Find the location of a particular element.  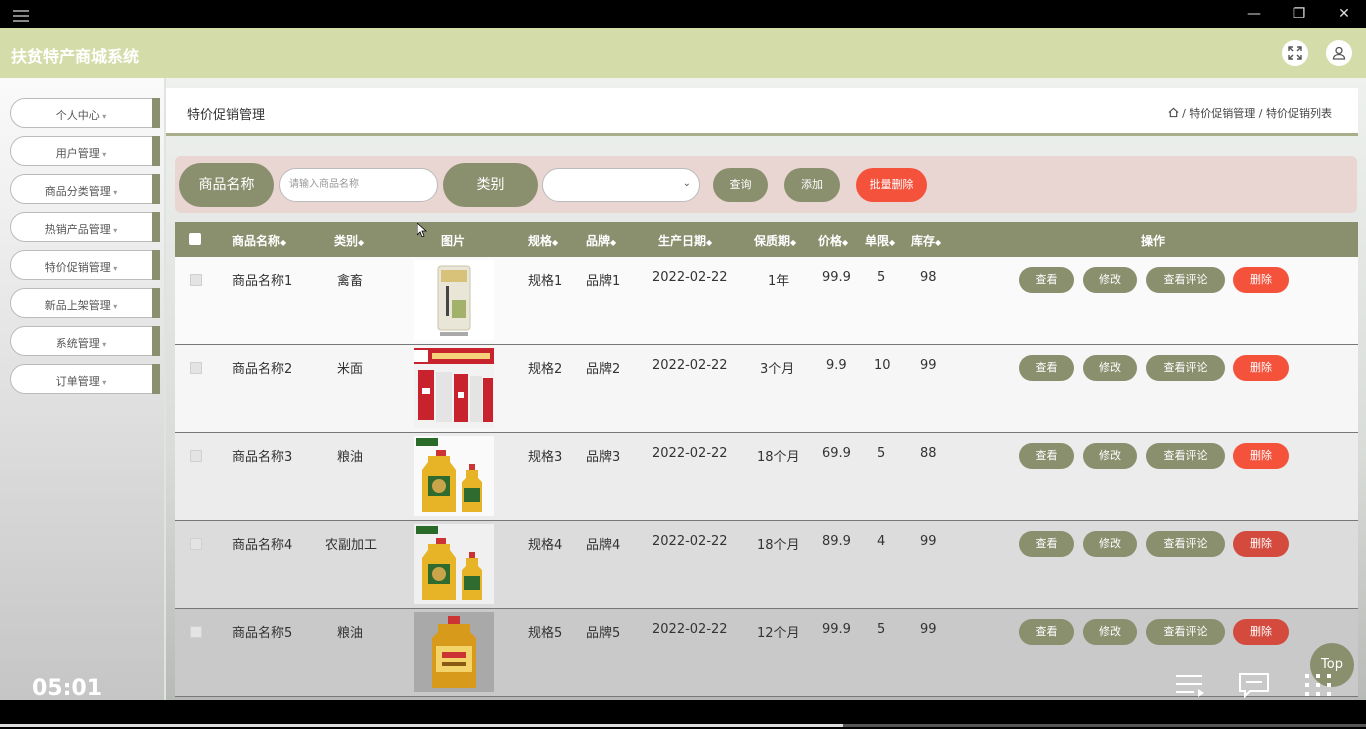

query-button: 查询 is located at coordinates (740, 185).